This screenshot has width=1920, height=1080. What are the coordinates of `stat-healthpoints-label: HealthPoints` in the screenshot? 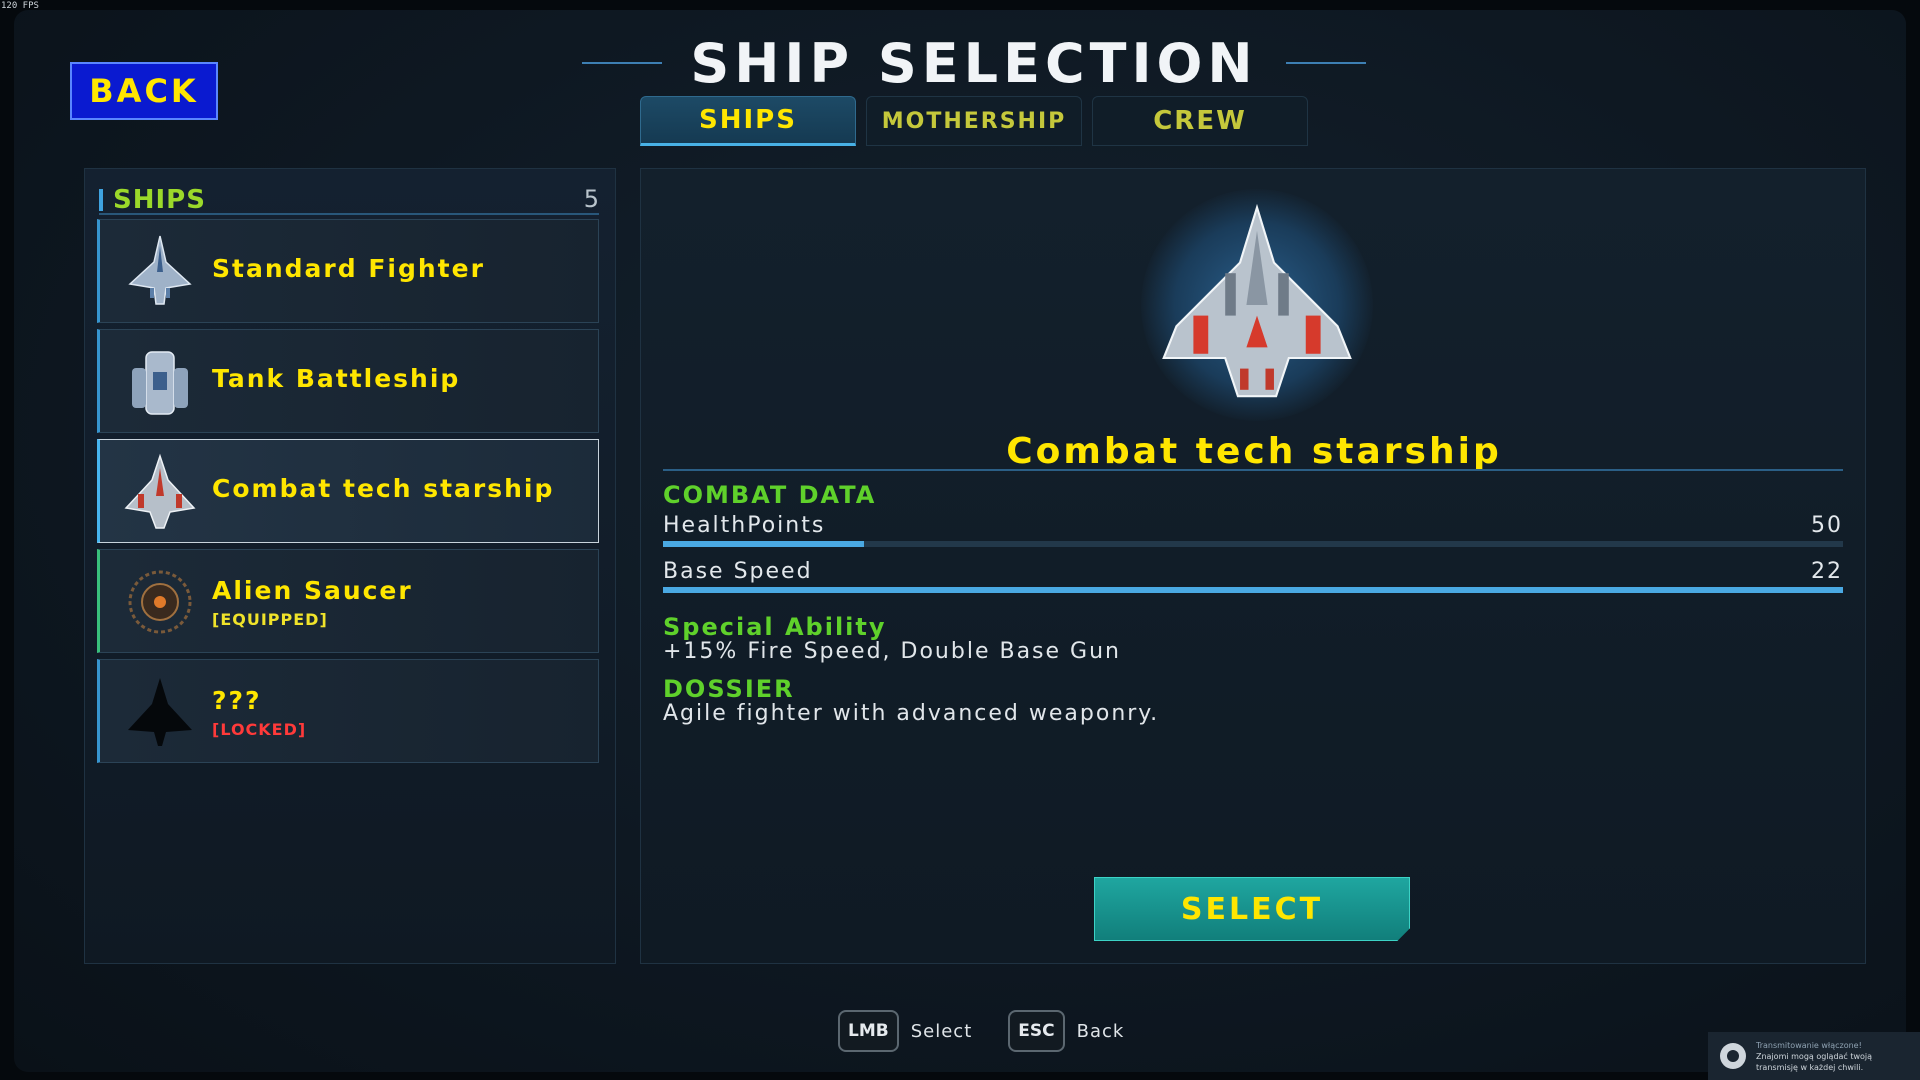 It's located at (744, 525).